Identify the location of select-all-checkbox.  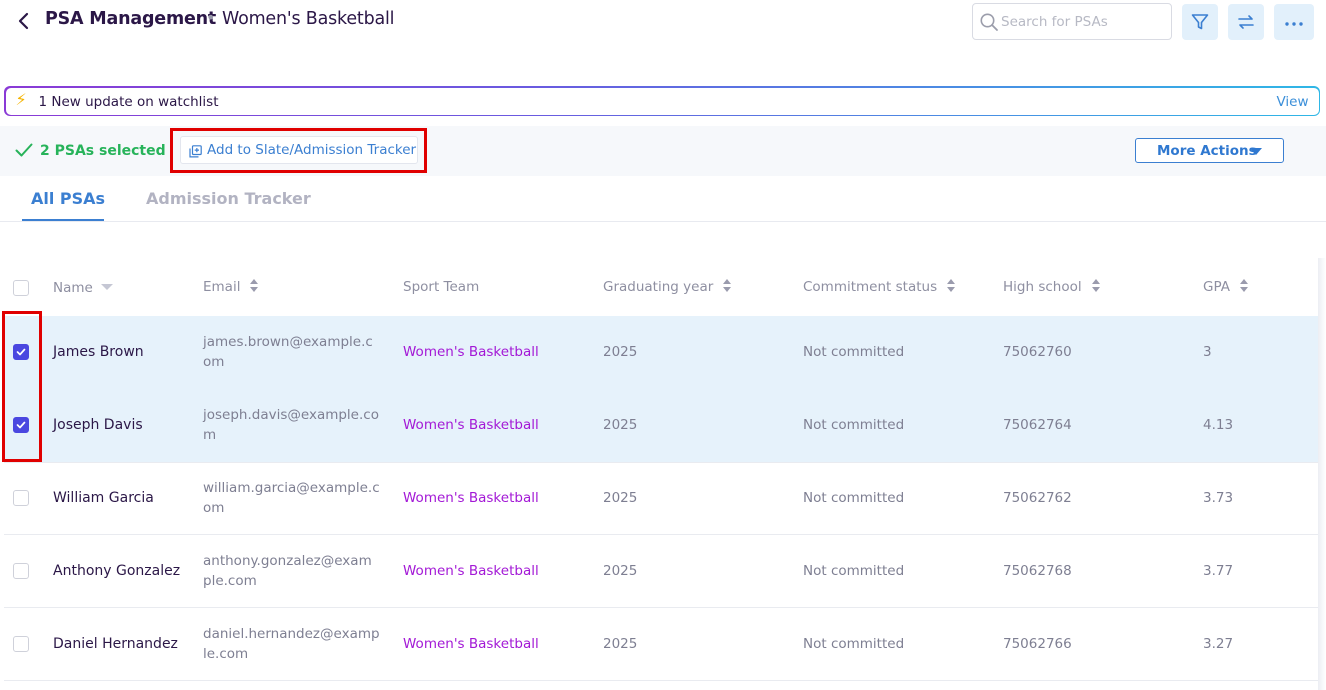
(21, 288).